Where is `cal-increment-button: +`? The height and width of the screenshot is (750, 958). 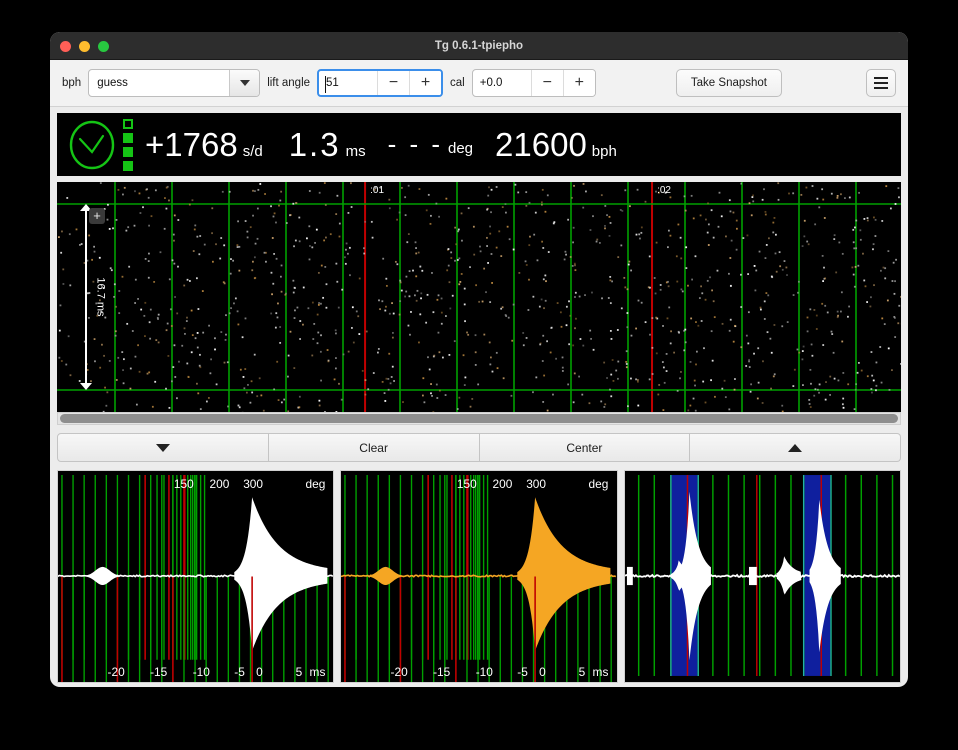
cal-increment-button: + is located at coordinates (578, 83).